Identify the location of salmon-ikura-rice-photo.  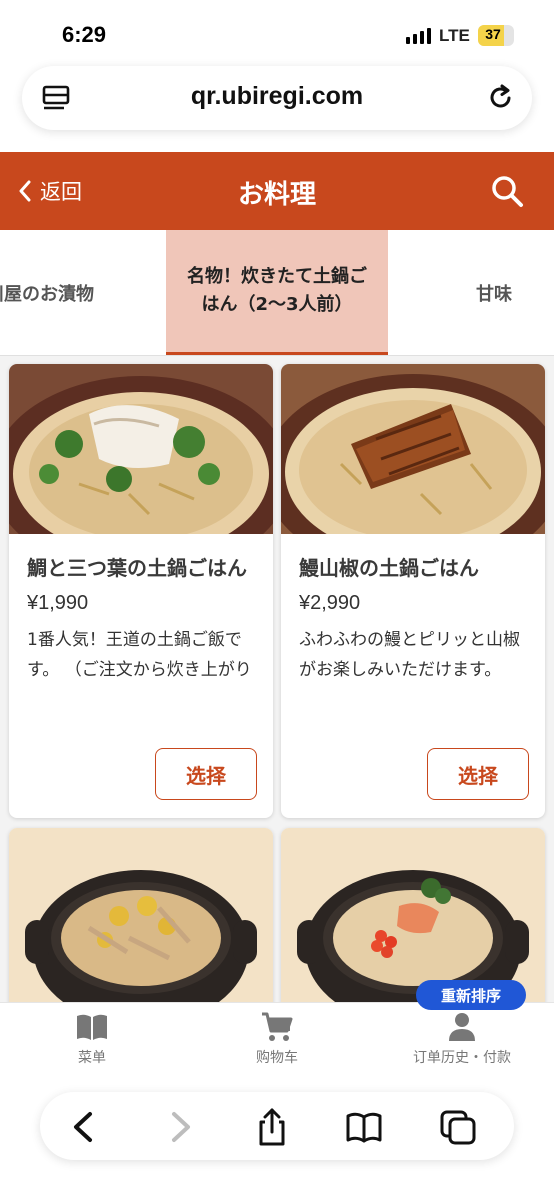
(413, 915).